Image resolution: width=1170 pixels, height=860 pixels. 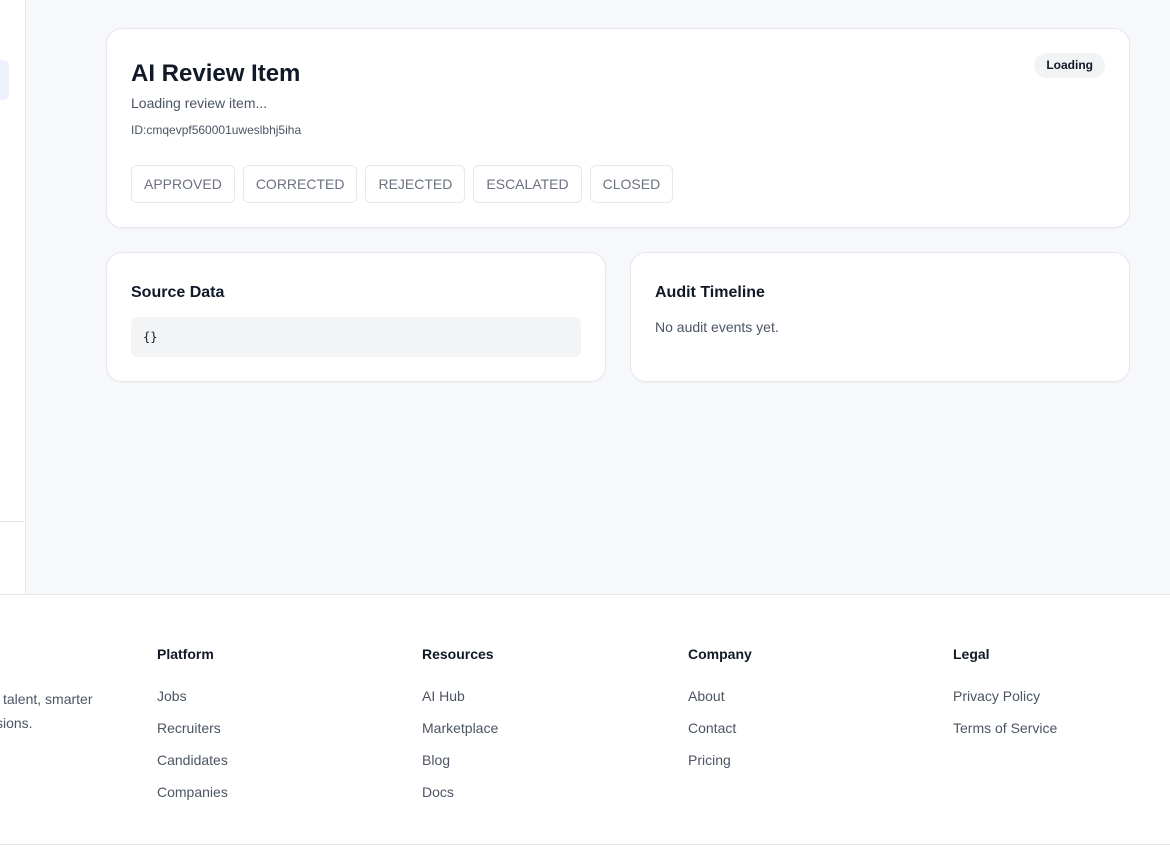 I want to click on footer-column-company: Company About Contact Pricing, so click(x=720, y=715).